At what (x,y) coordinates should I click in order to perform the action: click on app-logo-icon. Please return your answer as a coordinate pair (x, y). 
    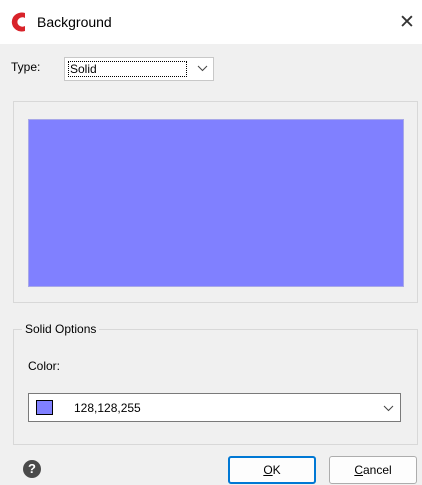
    Looking at the image, I should click on (18, 22).